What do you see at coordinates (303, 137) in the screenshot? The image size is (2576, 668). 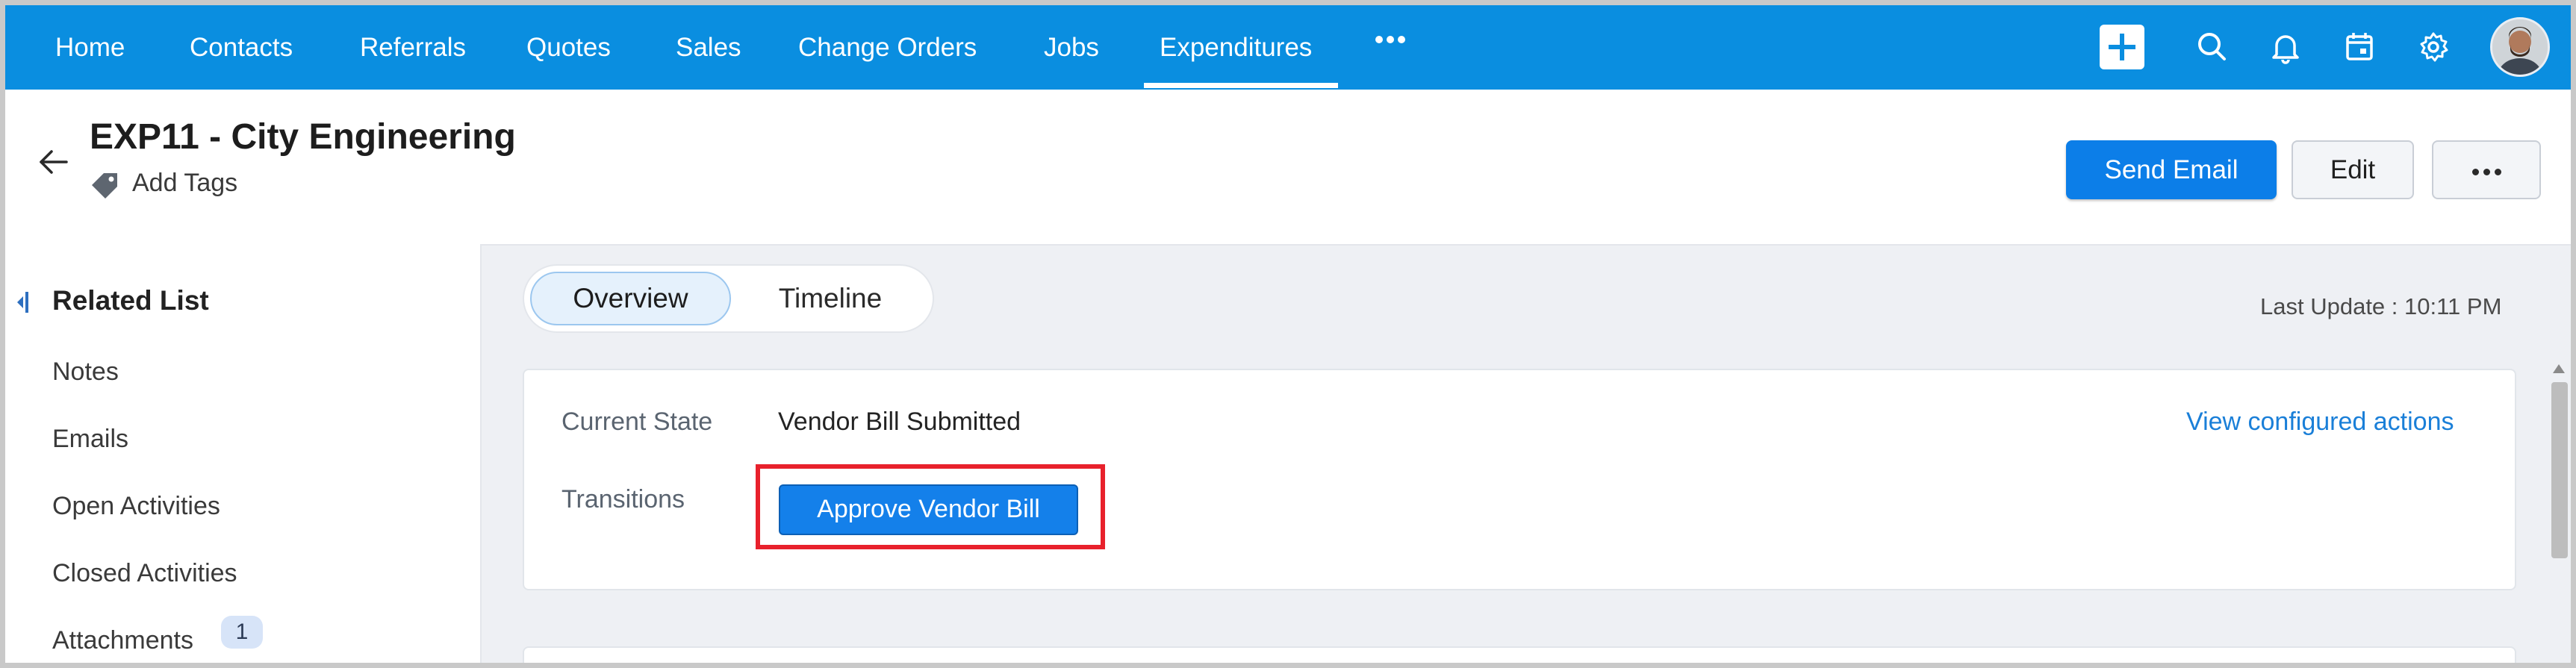 I see `page-title: EXP11 - City Engineering` at bounding box center [303, 137].